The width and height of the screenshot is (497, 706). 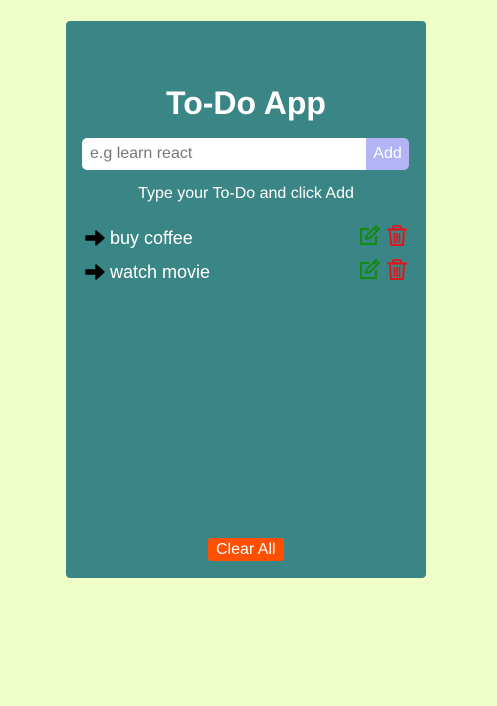 I want to click on todo-item: watch movie, so click(x=246, y=272).